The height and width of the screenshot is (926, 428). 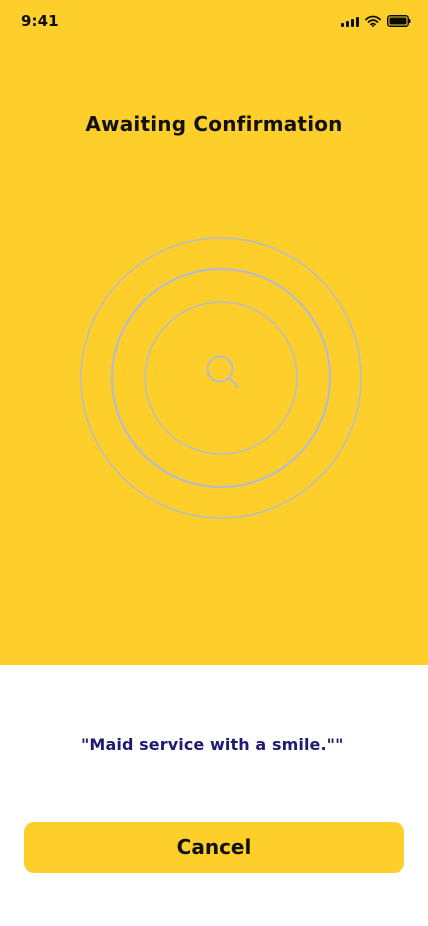 I want to click on status-icons, so click(x=376, y=21).